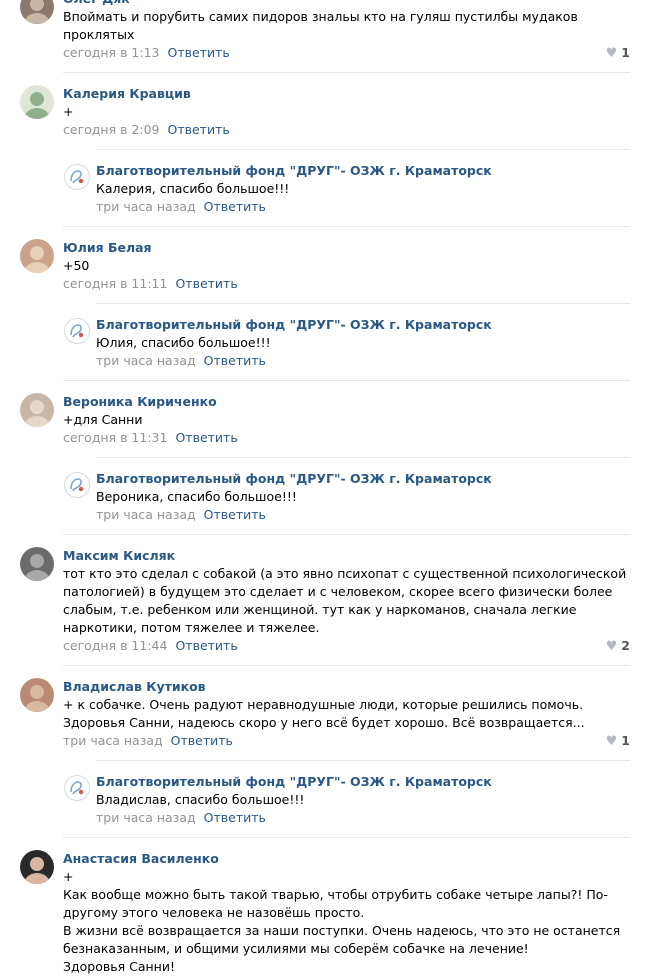  What do you see at coordinates (115, 283) in the screenshot?
I see `comment-timestamp: сегодня в 11:11` at bounding box center [115, 283].